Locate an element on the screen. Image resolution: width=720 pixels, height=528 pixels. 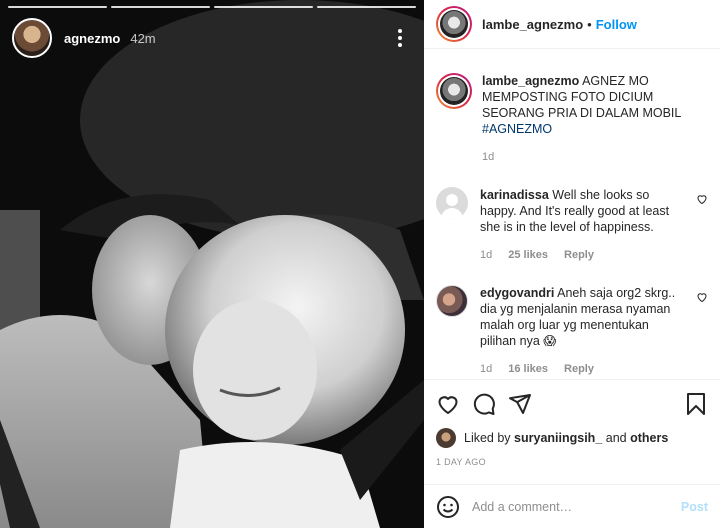
comment-likes: 25 likes is located at coordinates (528, 255).